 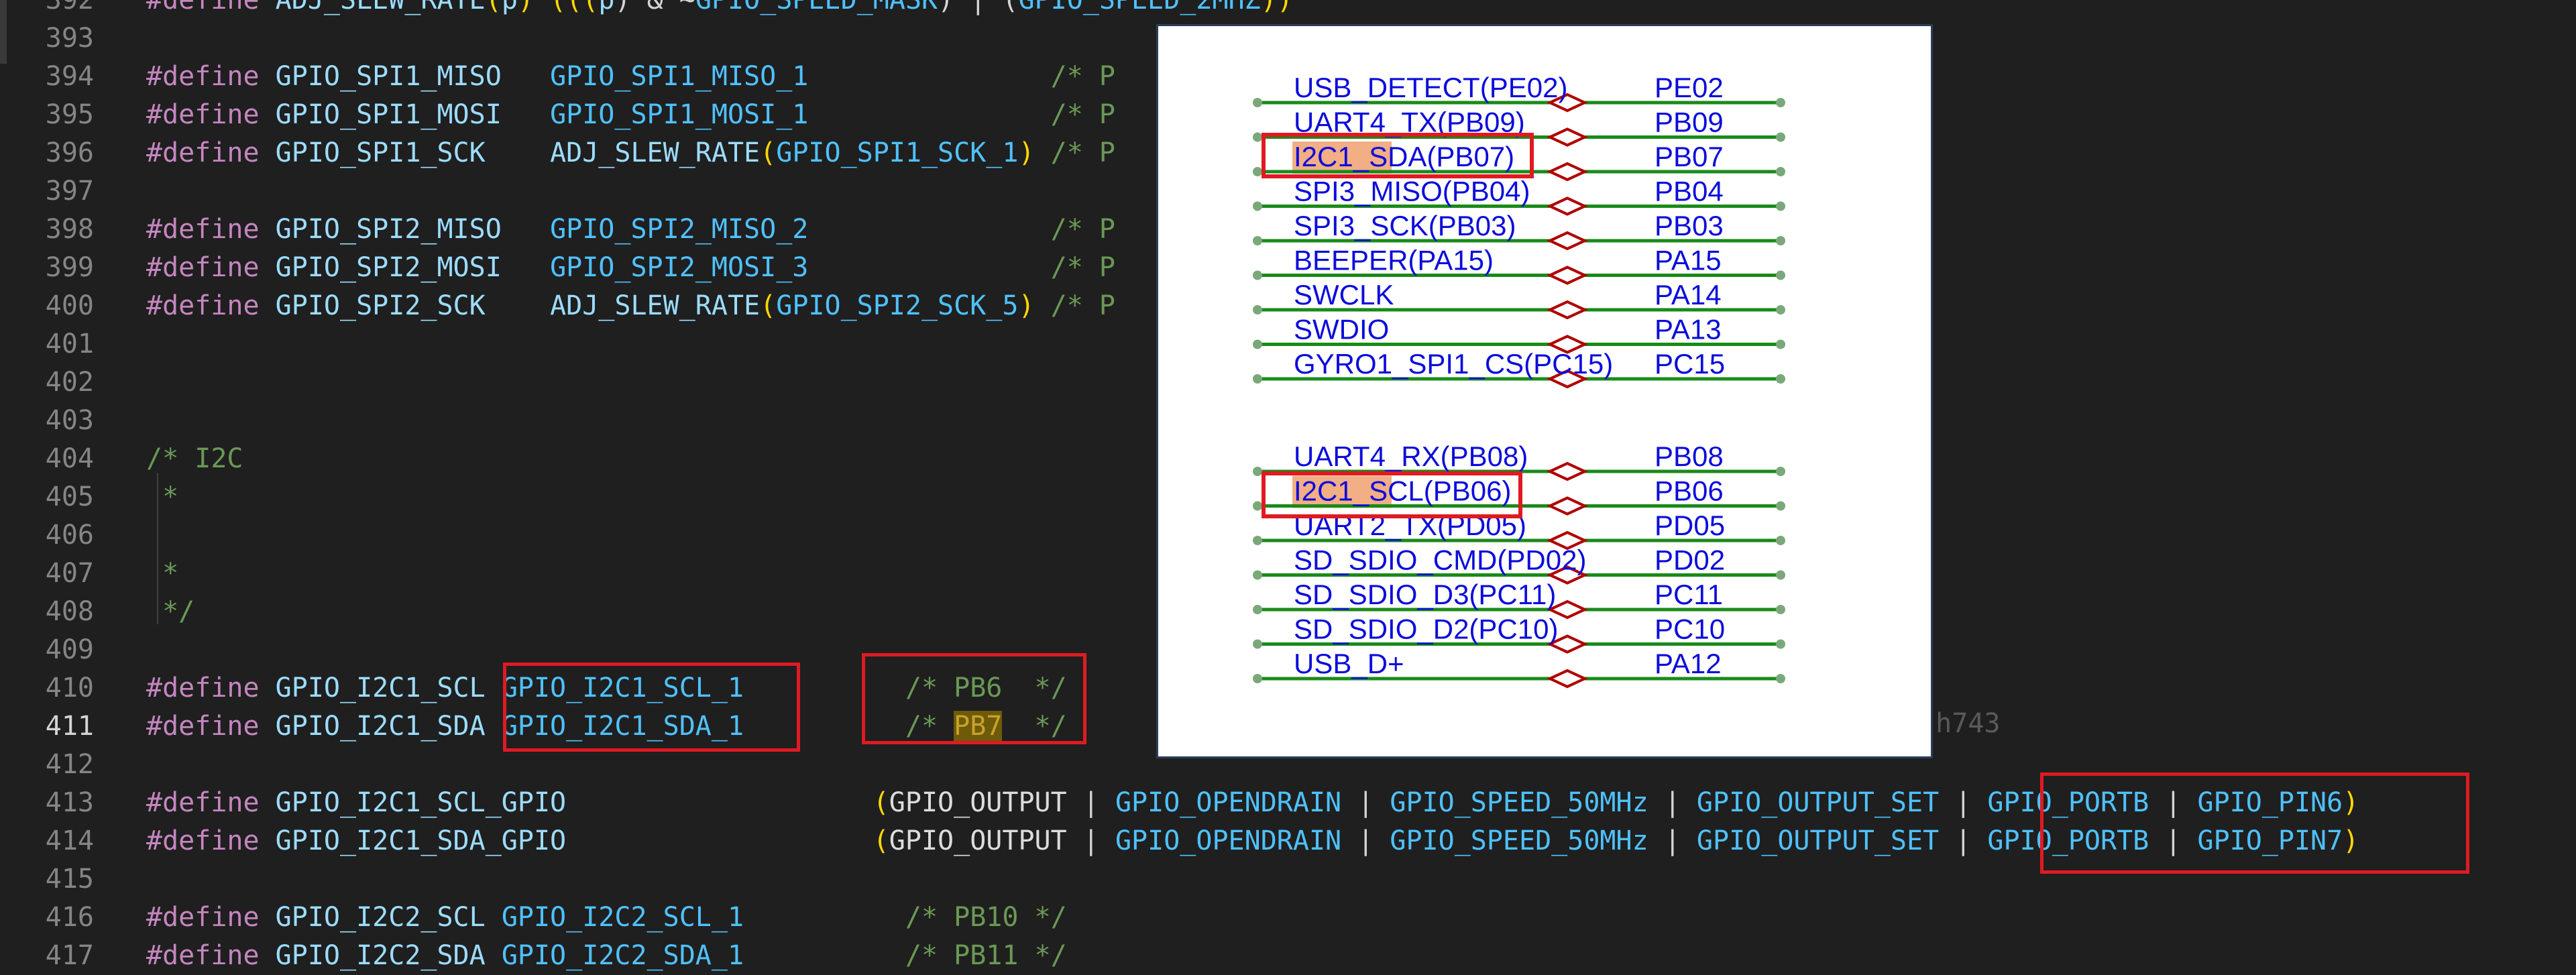 What do you see at coordinates (69, 344) in the screenshot?
I see `line-number: 401` at bounding box center [69, 344].